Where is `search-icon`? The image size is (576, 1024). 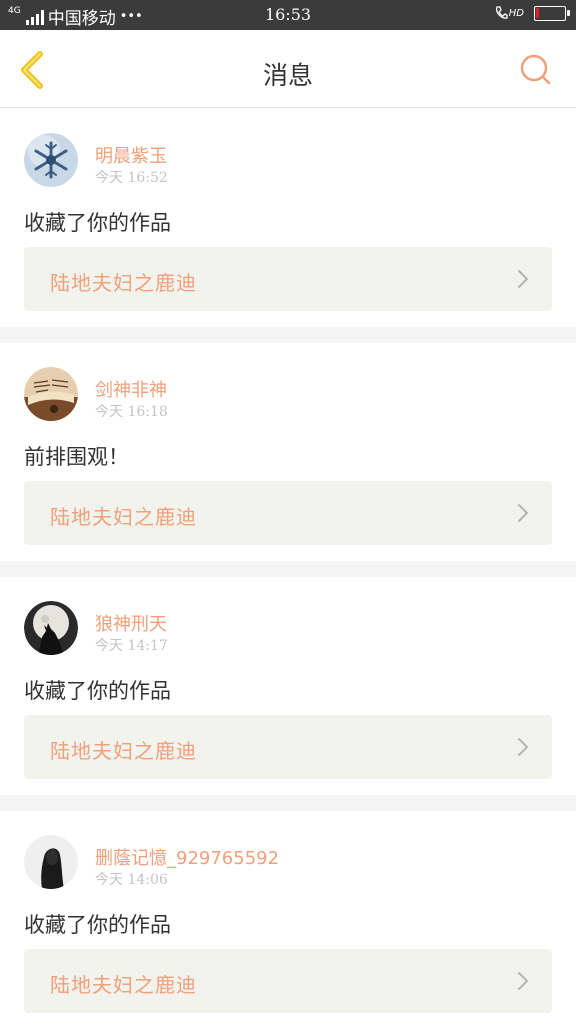
search-icon is located at coordinates (535, 69).